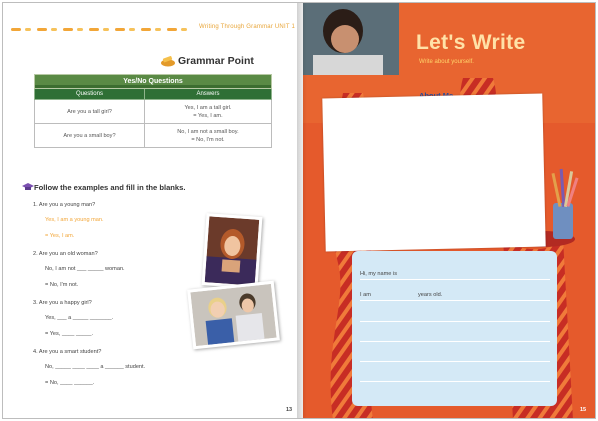 This screenshot has width=598, height=421. I want to click on column-header-questions: Questions, so click(89, 94).